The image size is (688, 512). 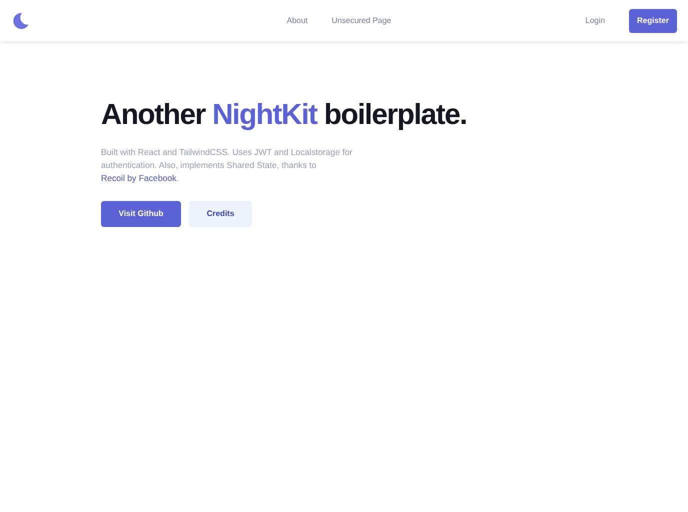 What do you see at coordinates (362, 20) in the screenshot?
I see `nav-link: Unsecured Page` at bounding box center [362, 20].